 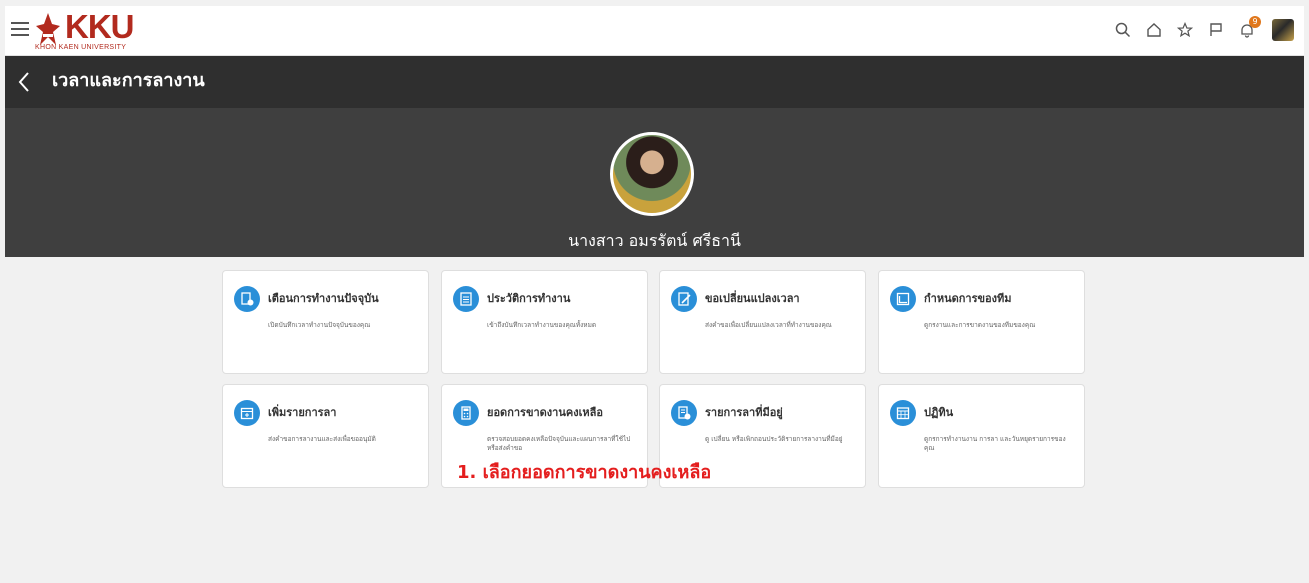 What do you see at coordinates (545, 412) in the screenshot?
I see `card-title: ยอดการขาดงานคงเหลือ` at bounding box center [545, 412].